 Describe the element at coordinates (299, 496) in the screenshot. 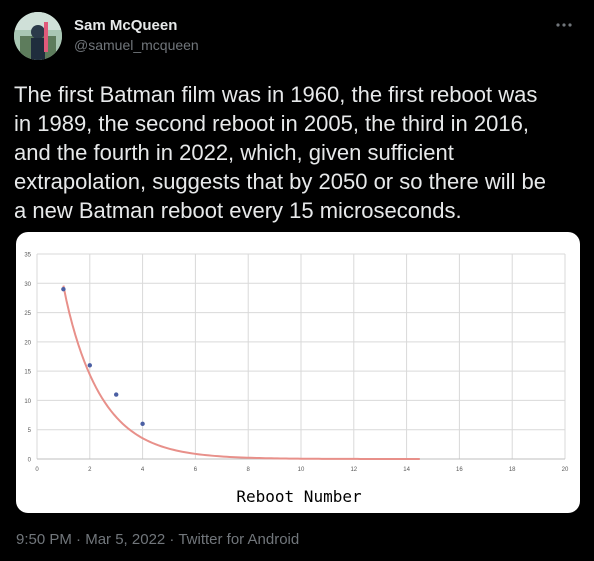

I see `x-axis-label: Reboot Number` at that location.